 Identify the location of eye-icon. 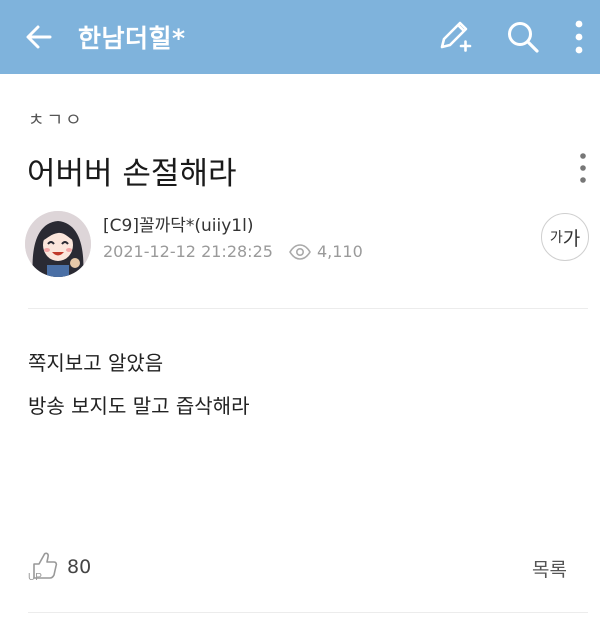
(300, 251).